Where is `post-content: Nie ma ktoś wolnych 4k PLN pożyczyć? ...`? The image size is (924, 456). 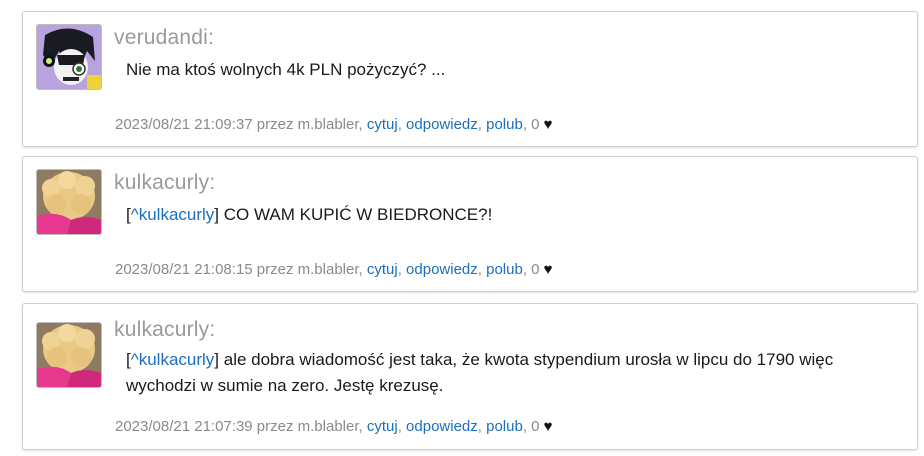
post-content: Nie ma ktoś wolnych 4k PLN pożyczyć? ... is located at coordinates (286, 69).